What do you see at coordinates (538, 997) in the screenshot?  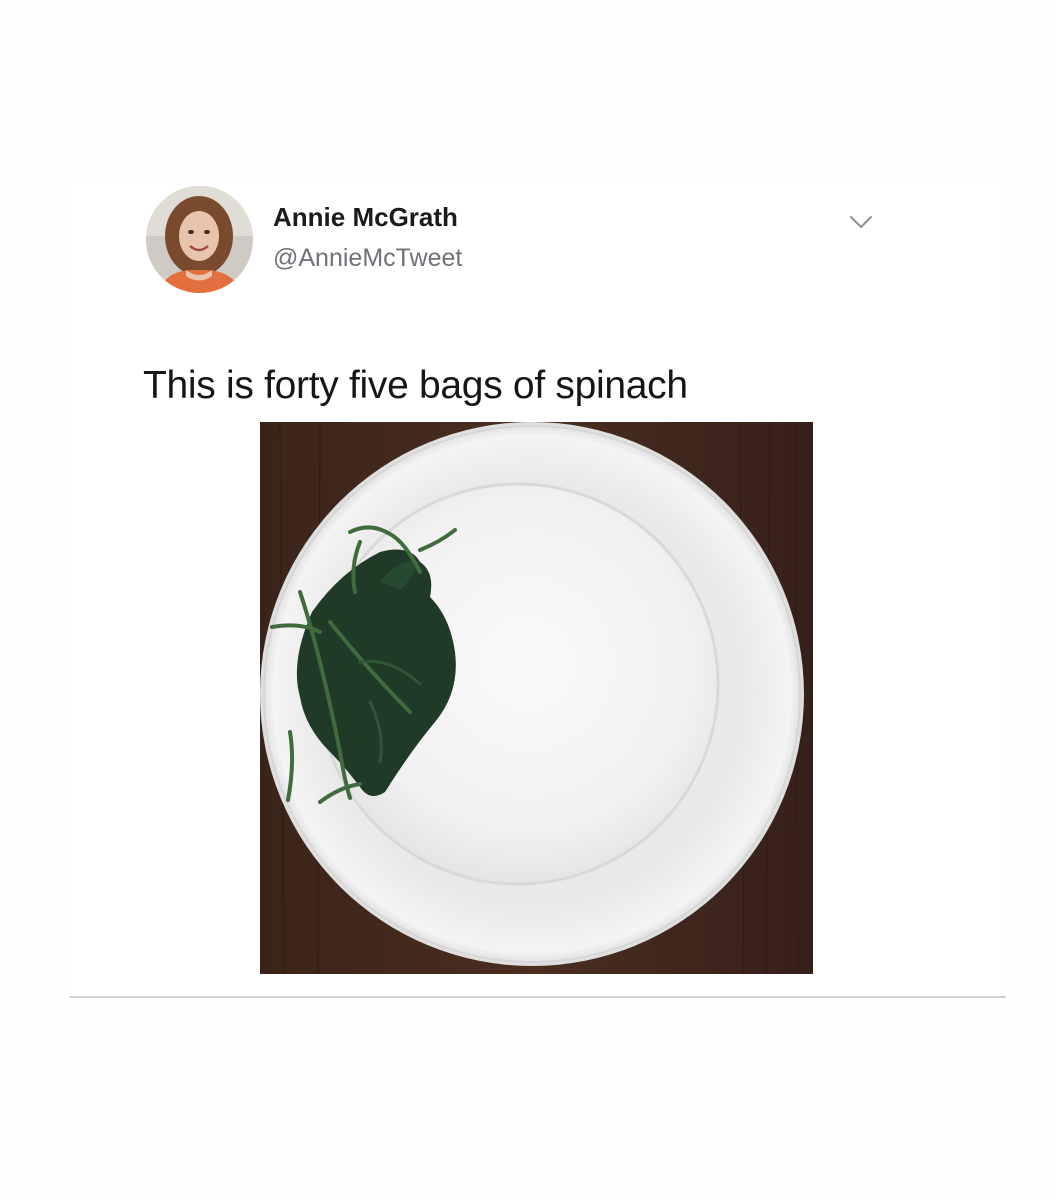 I see `divider` at bounding box center [538, 997].